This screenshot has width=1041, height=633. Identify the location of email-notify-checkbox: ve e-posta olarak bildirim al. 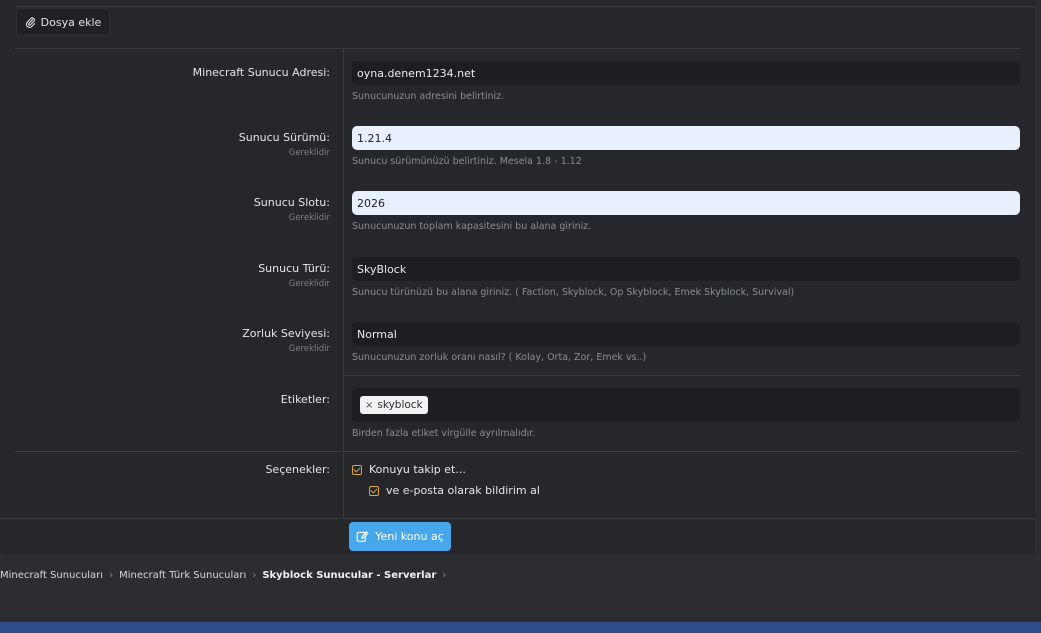
(454, 490).